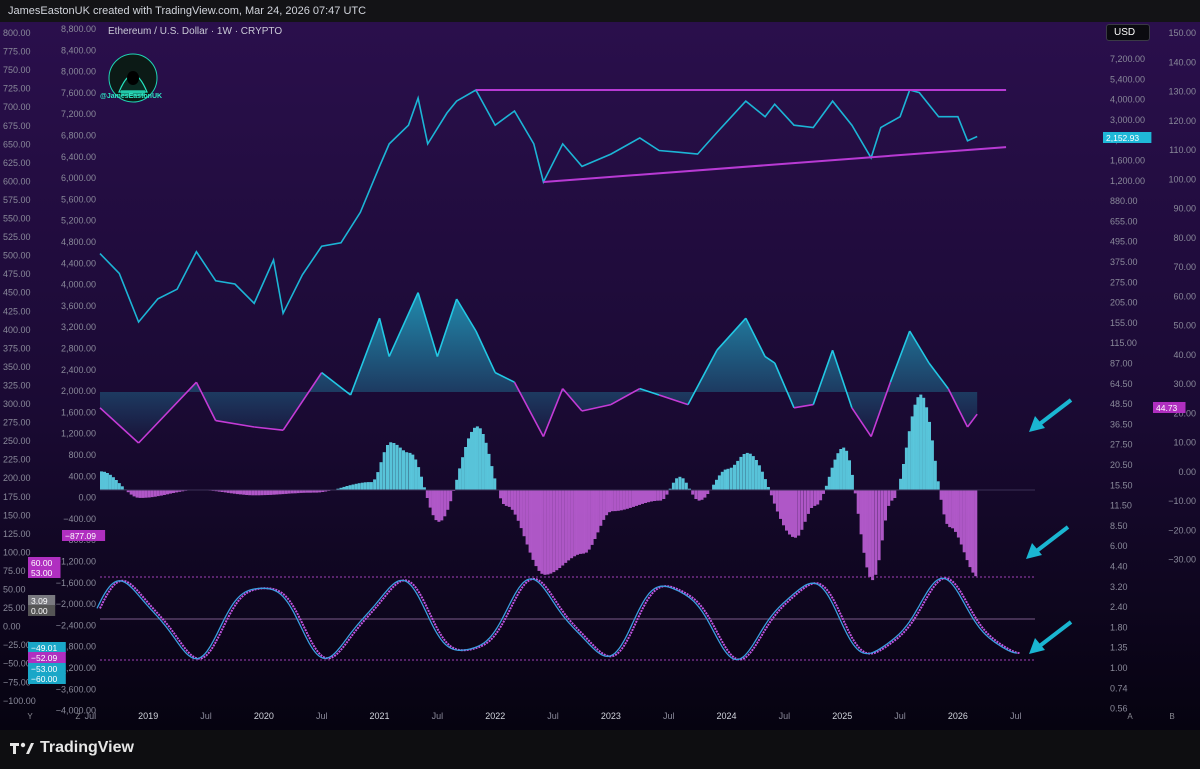 The width and height of the screenshot is (1200, 769). What do you see at coordinates (76, 562) in the screenshot?
I see `left-axis-b-tick: −1,200.00` at bounding box center [76, 562].